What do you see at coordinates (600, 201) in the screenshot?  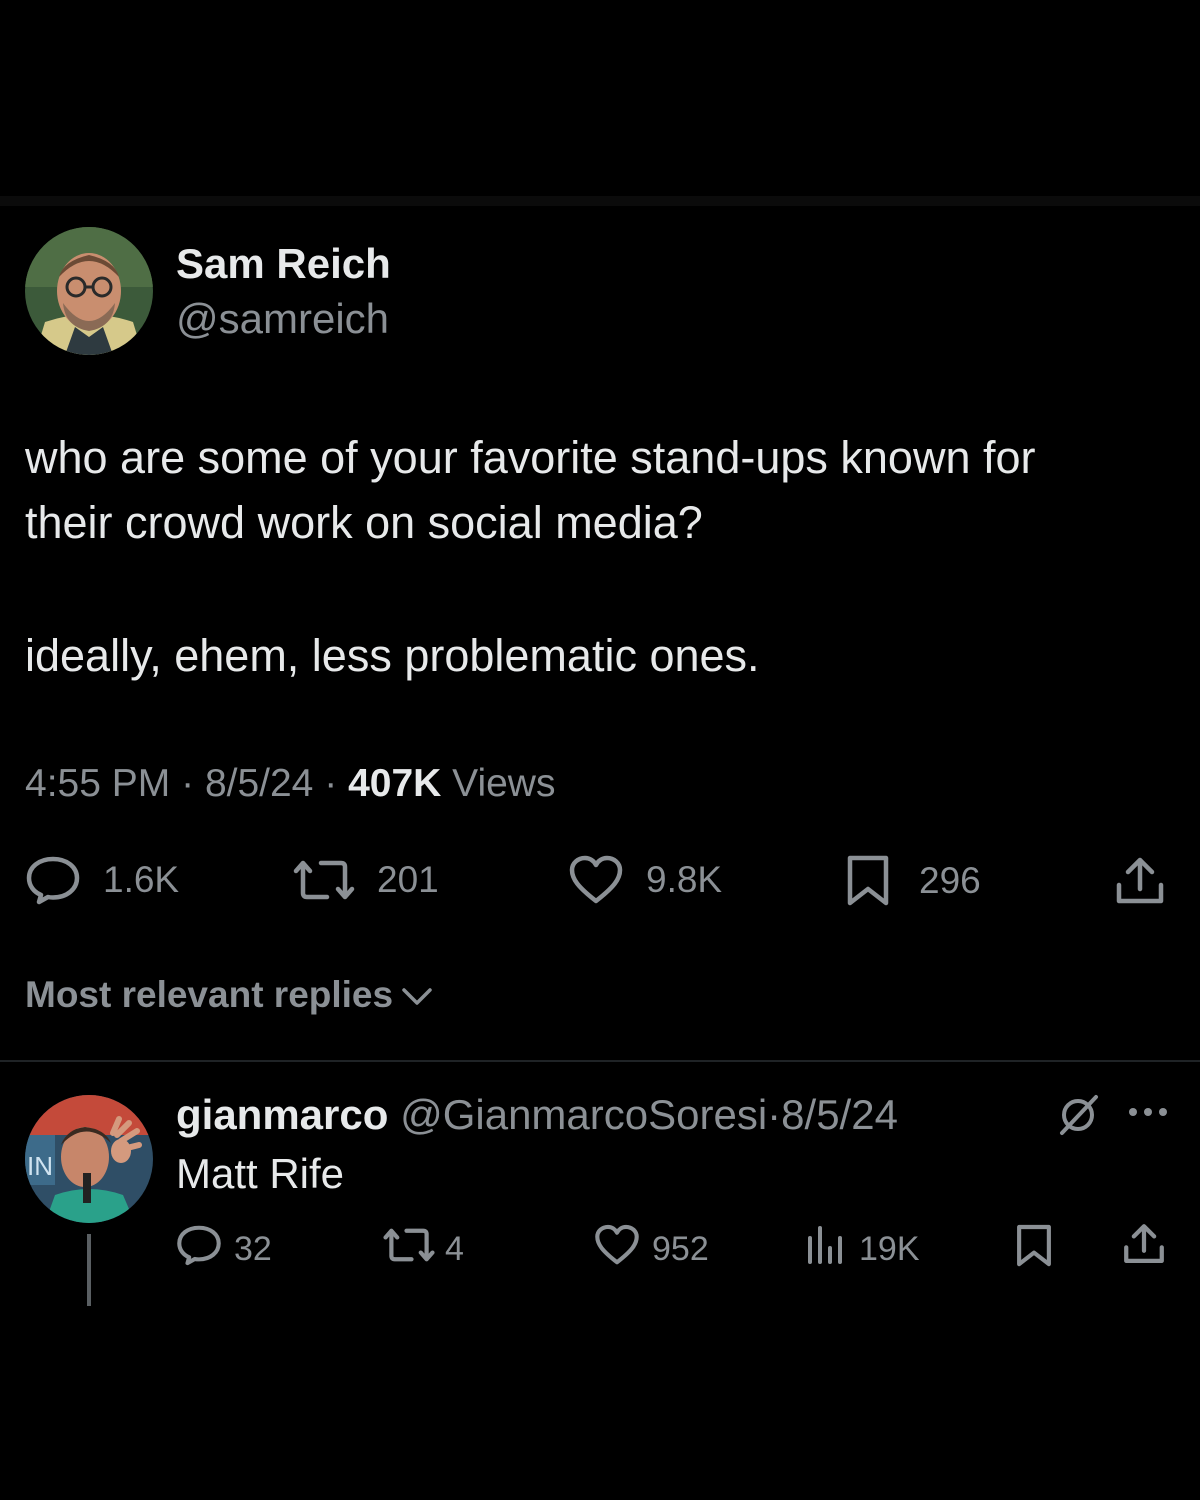 I see `top-divider` at bounding box center [600, 201].